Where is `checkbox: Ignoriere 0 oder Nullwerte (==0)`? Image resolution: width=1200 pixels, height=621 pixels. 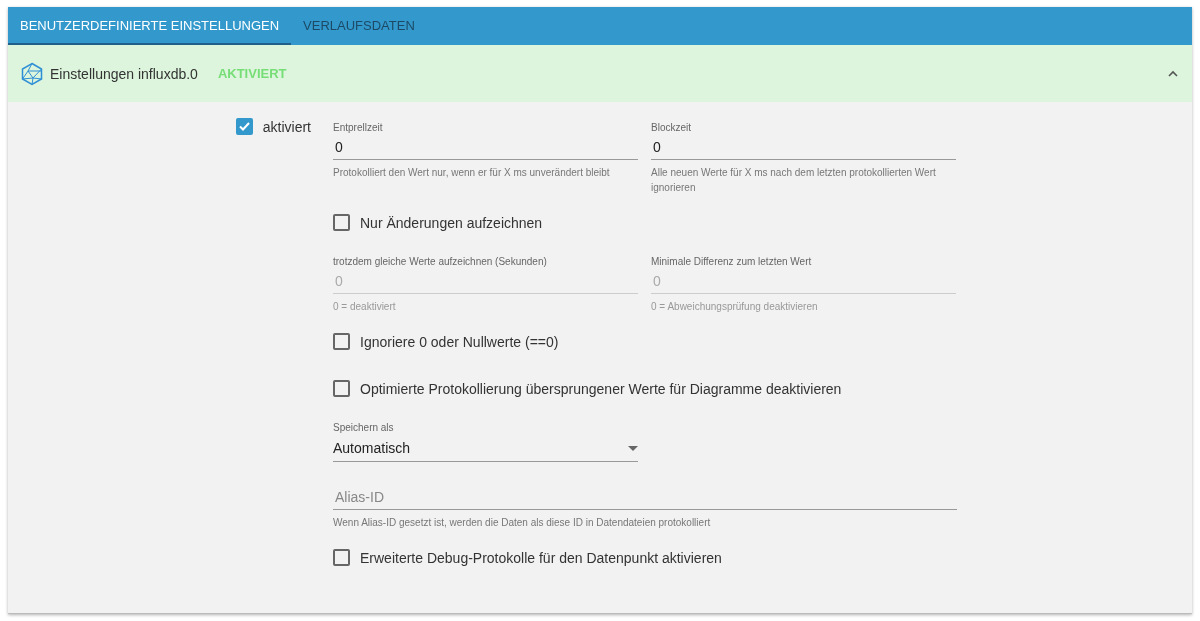 checkbox: Ignoriere 0 oder Nullwerte (==0) is located at coordinates (446, 341).